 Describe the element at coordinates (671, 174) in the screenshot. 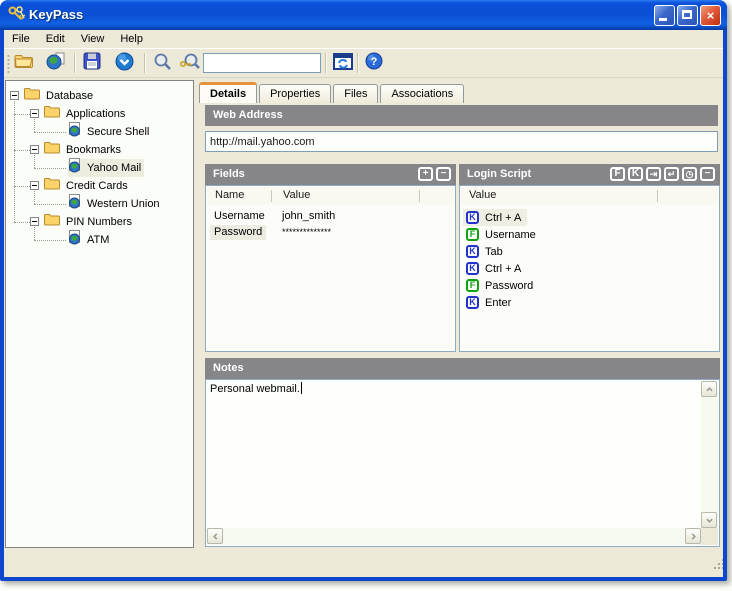

I see `insert-enter-button: ↵` at that location.